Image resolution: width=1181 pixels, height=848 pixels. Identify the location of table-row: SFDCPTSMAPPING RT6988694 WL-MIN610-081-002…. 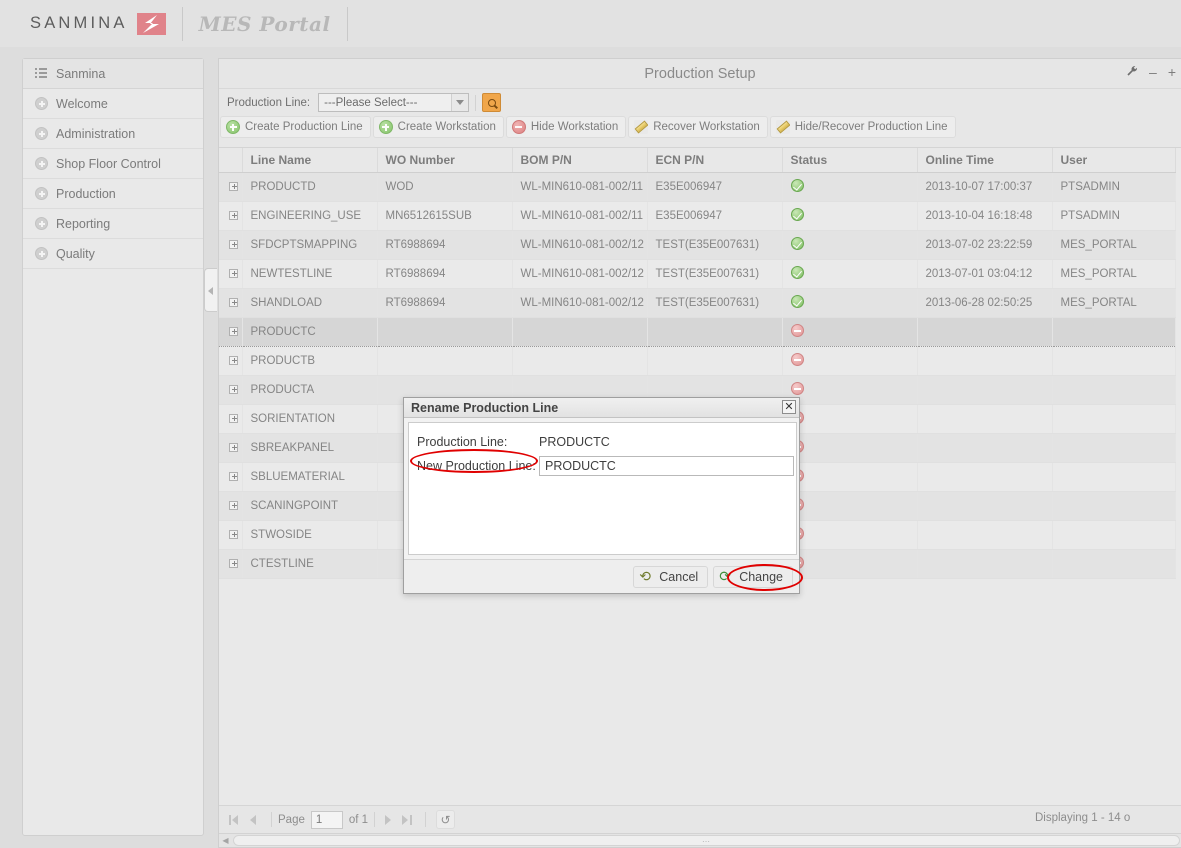
(697, 245).